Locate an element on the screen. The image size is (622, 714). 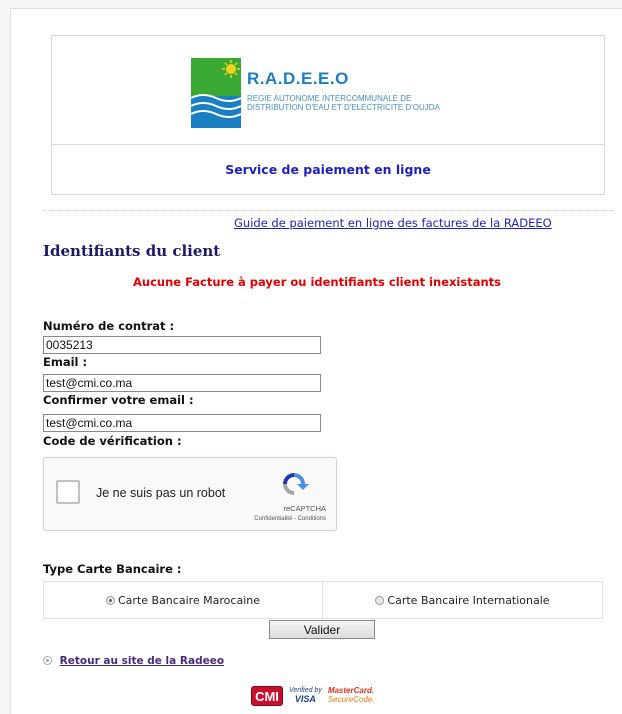
section-title: Identifiants du client is located at coordinates (132, 251).